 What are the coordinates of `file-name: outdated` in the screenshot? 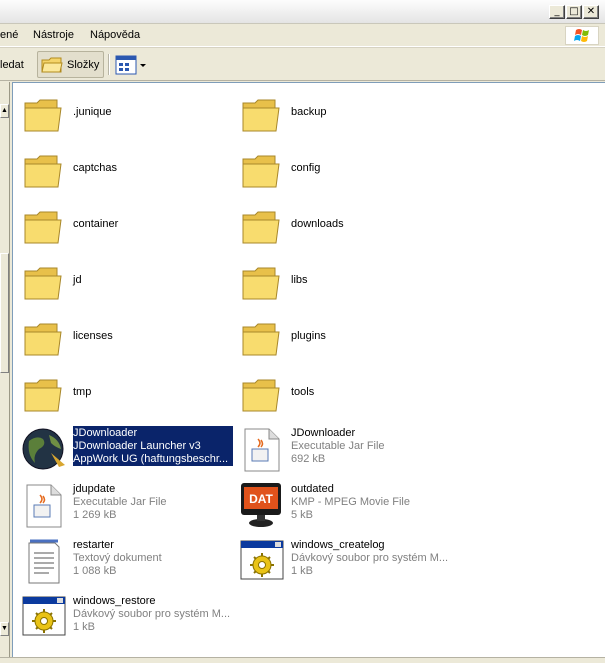 It's located at (312, 489).